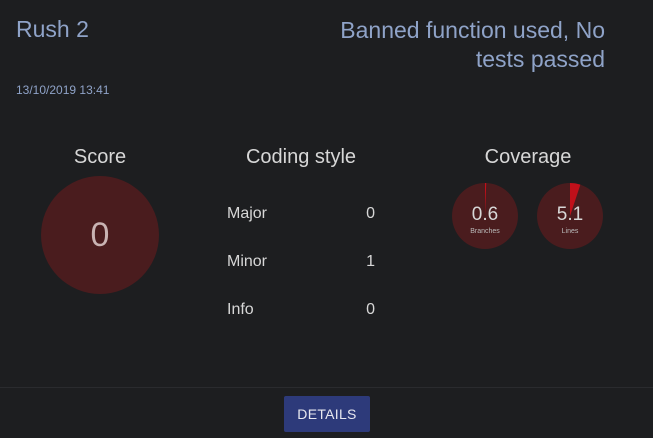 This screenshot has width=653, height=438. I want to click on coverage-lines-gauge: 5.1 Lines, so click(570, 216).